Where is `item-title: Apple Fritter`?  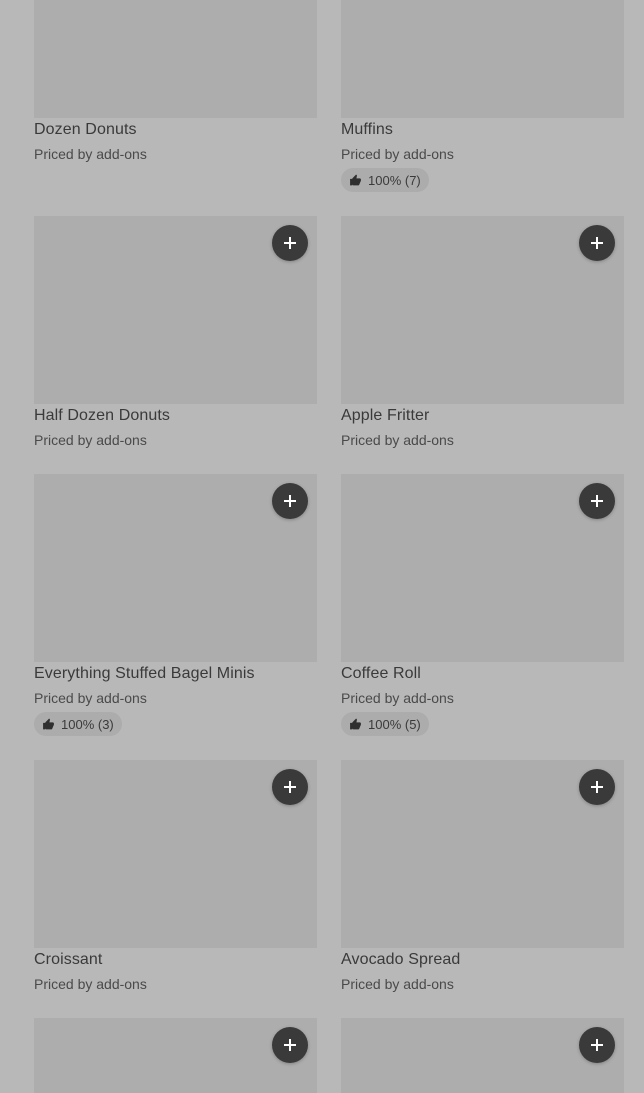 item-title: Apple Fritter is located at coordinates (385, 415).